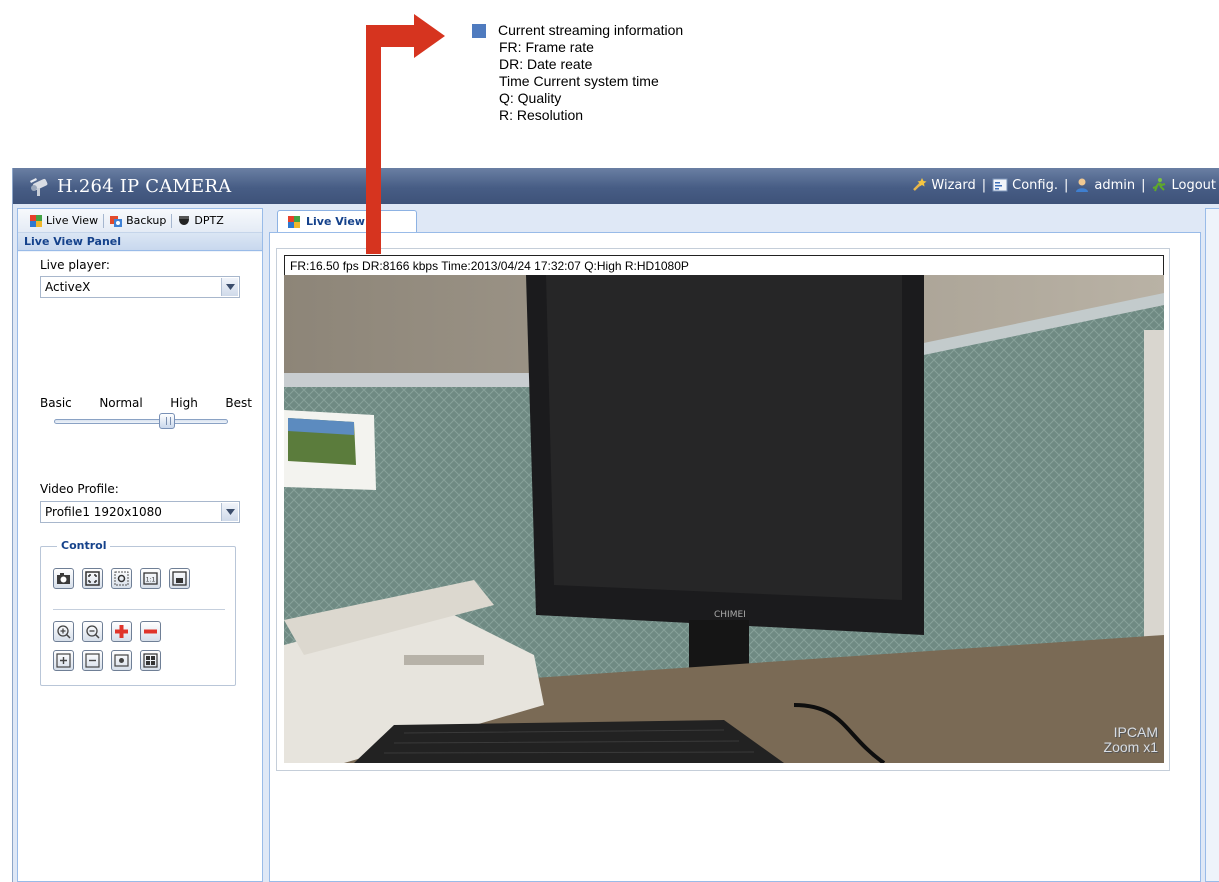 This screenshot has width=1219, height=882. What do you see at coordinates (140, 287) in the screenshot?
I see `live-player-select: ActiveX` at bounding box center [140, 287].